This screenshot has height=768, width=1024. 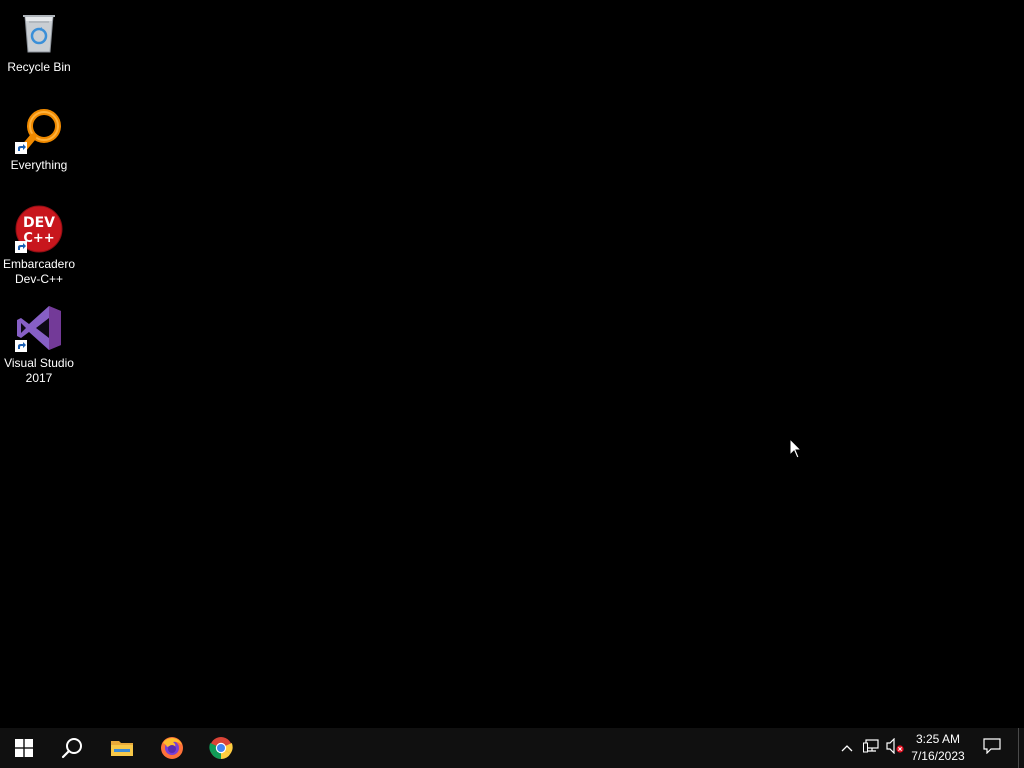 I want to click on dev-cpp-icon: DEV C++, so click(x=39, y=229).